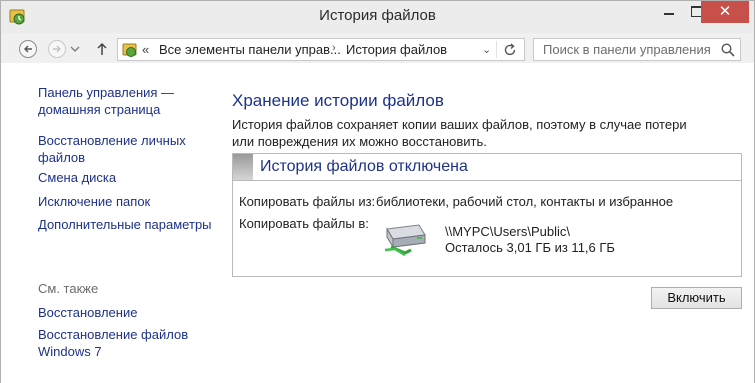  I want to click on back-button, so click(28, 49).